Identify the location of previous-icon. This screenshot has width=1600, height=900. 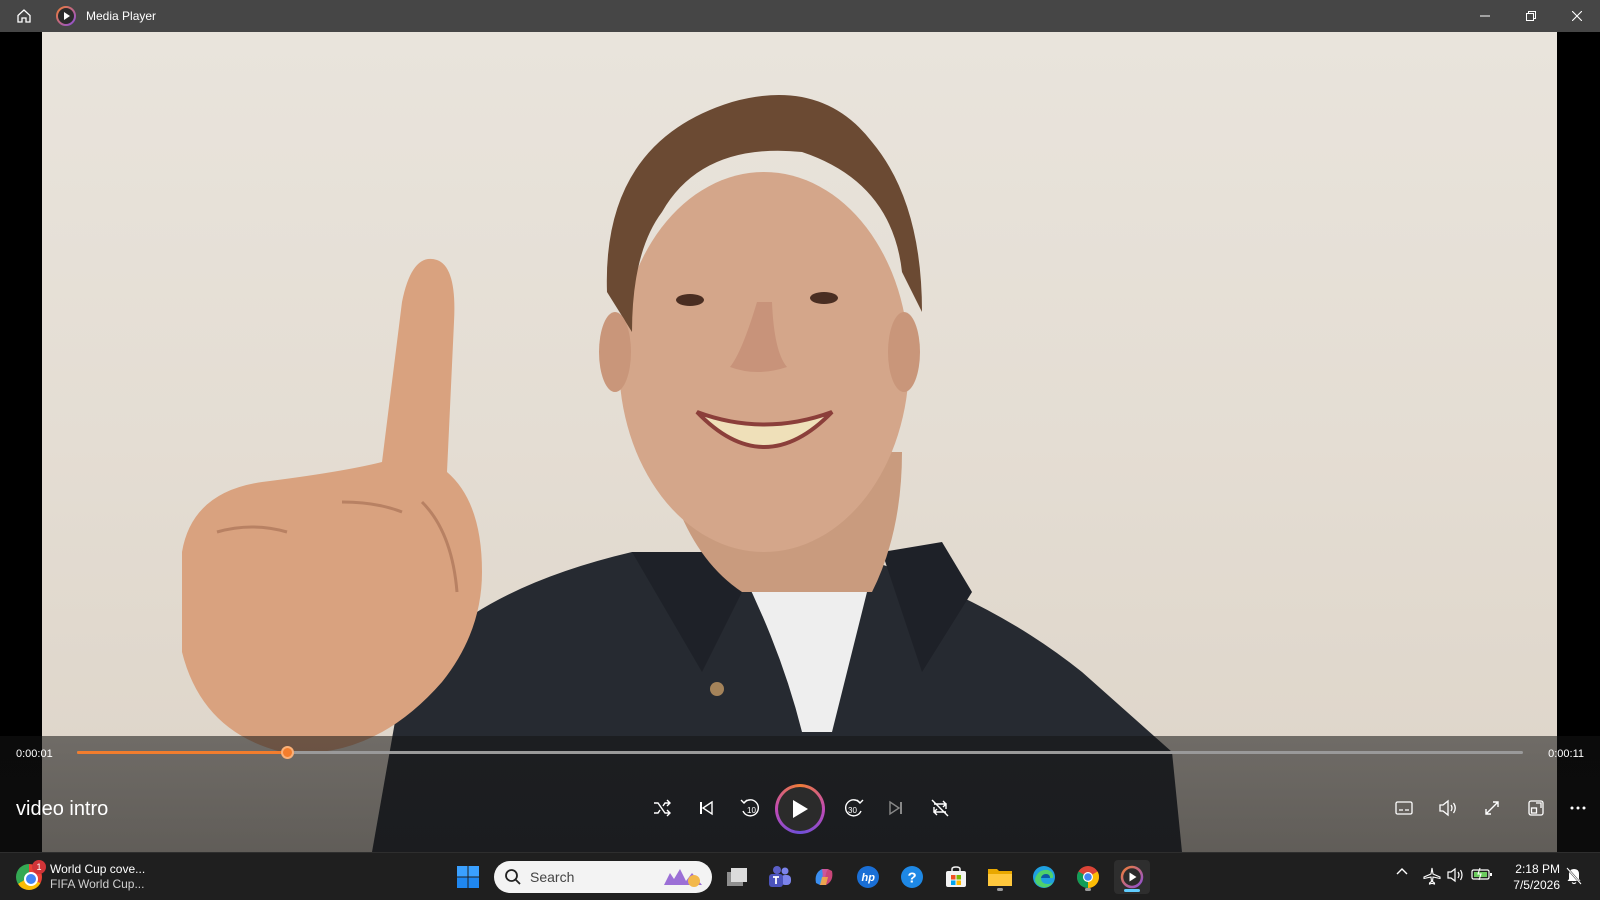
(706, 808).